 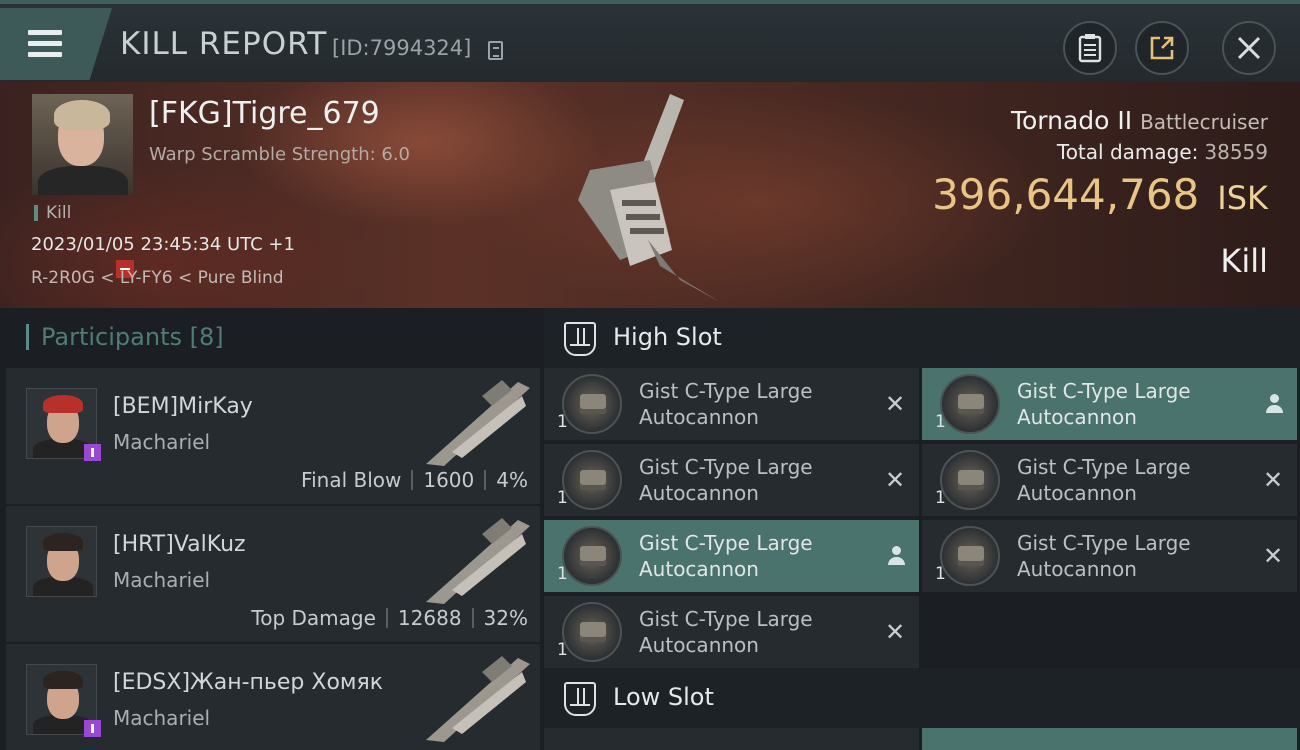 What do you see at coordinates (580, 339) in the screenshot?
I see `high-slot-icon` at bounding box center [580, 339].